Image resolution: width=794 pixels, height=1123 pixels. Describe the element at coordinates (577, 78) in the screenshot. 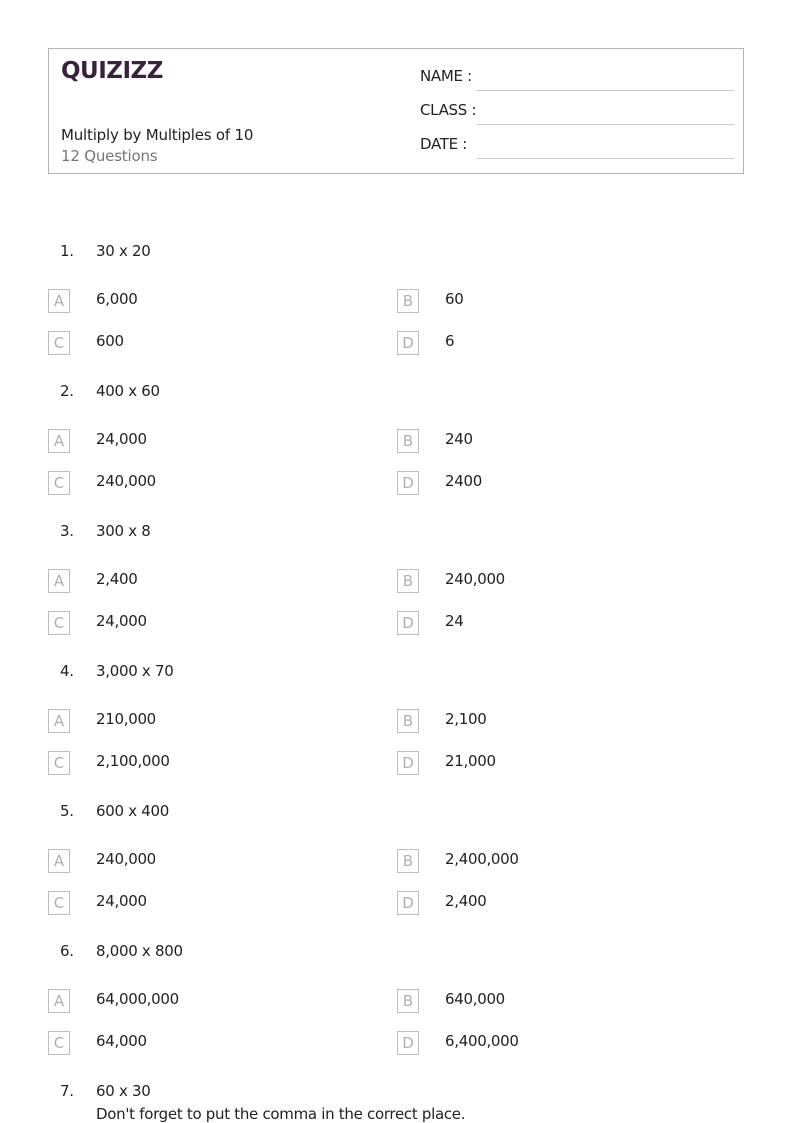

I see `name-field: NAME :` at that location.